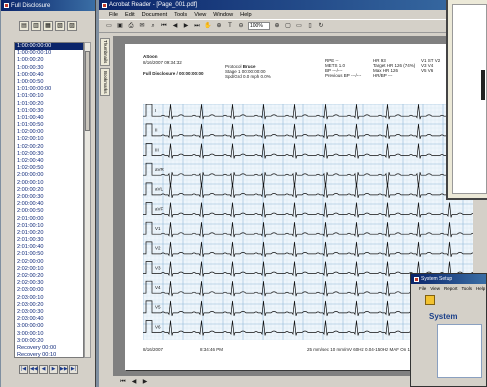 This screenshot has width=487, height=387. What do you see at coordinates (109, 26) in the screenshot?
I see `open-icon: ▭` at bounding box center [109, 26].